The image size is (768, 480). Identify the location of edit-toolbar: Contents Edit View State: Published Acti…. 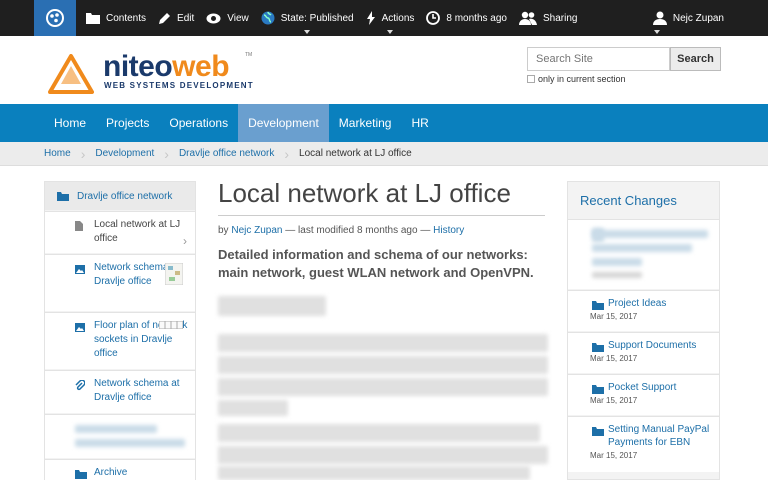
(384, 18).